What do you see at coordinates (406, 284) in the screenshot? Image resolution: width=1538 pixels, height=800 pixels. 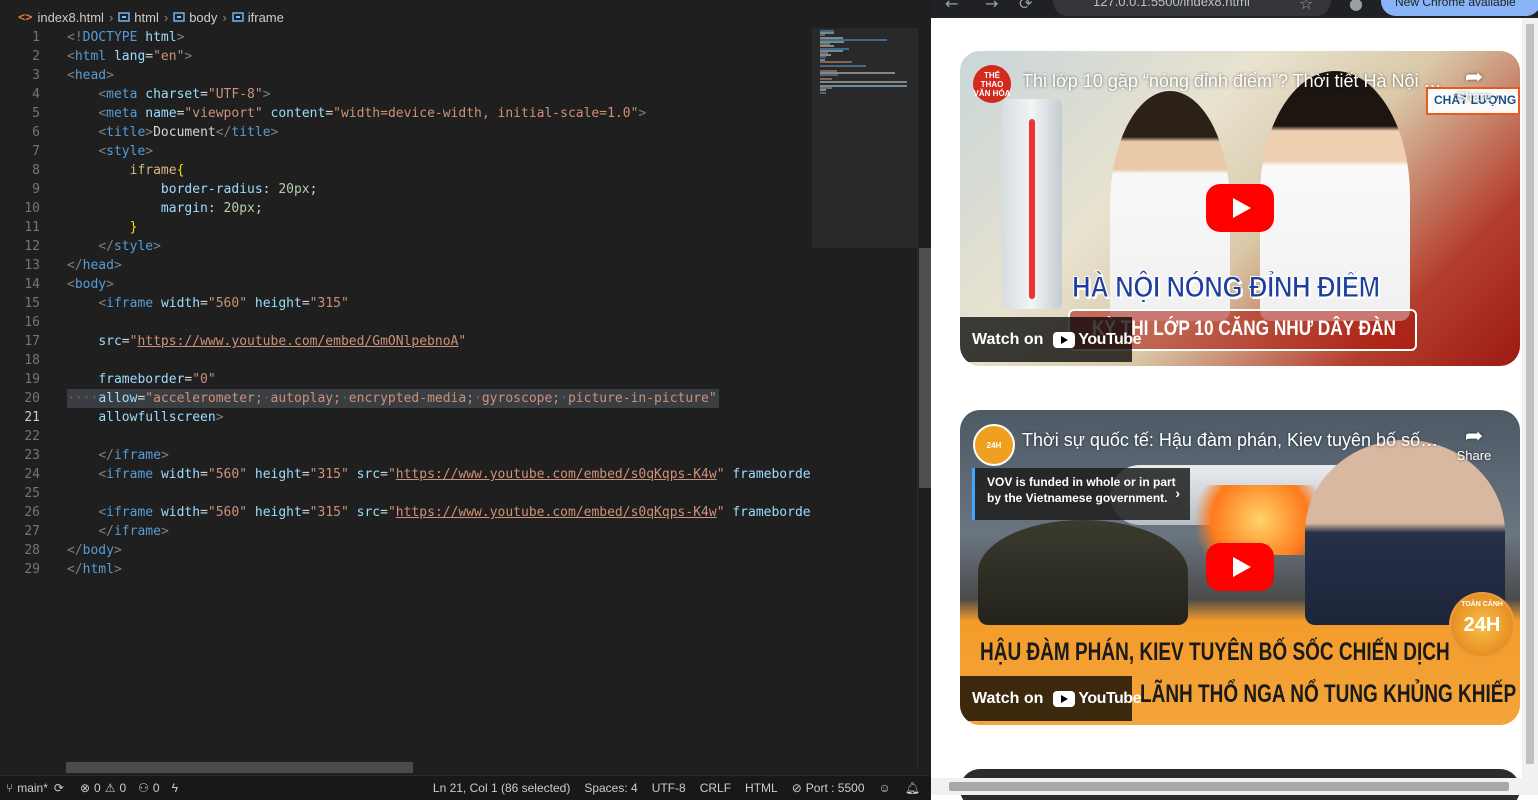 I see `code-line: 14 <body>` at bounding box center [406, 284].